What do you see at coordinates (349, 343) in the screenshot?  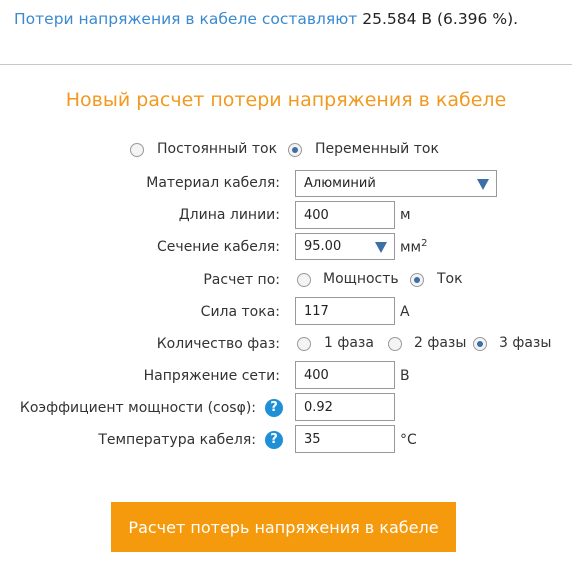 I see `radio-phase-1-label: 1 фаза` at bounding box center [349, 343].